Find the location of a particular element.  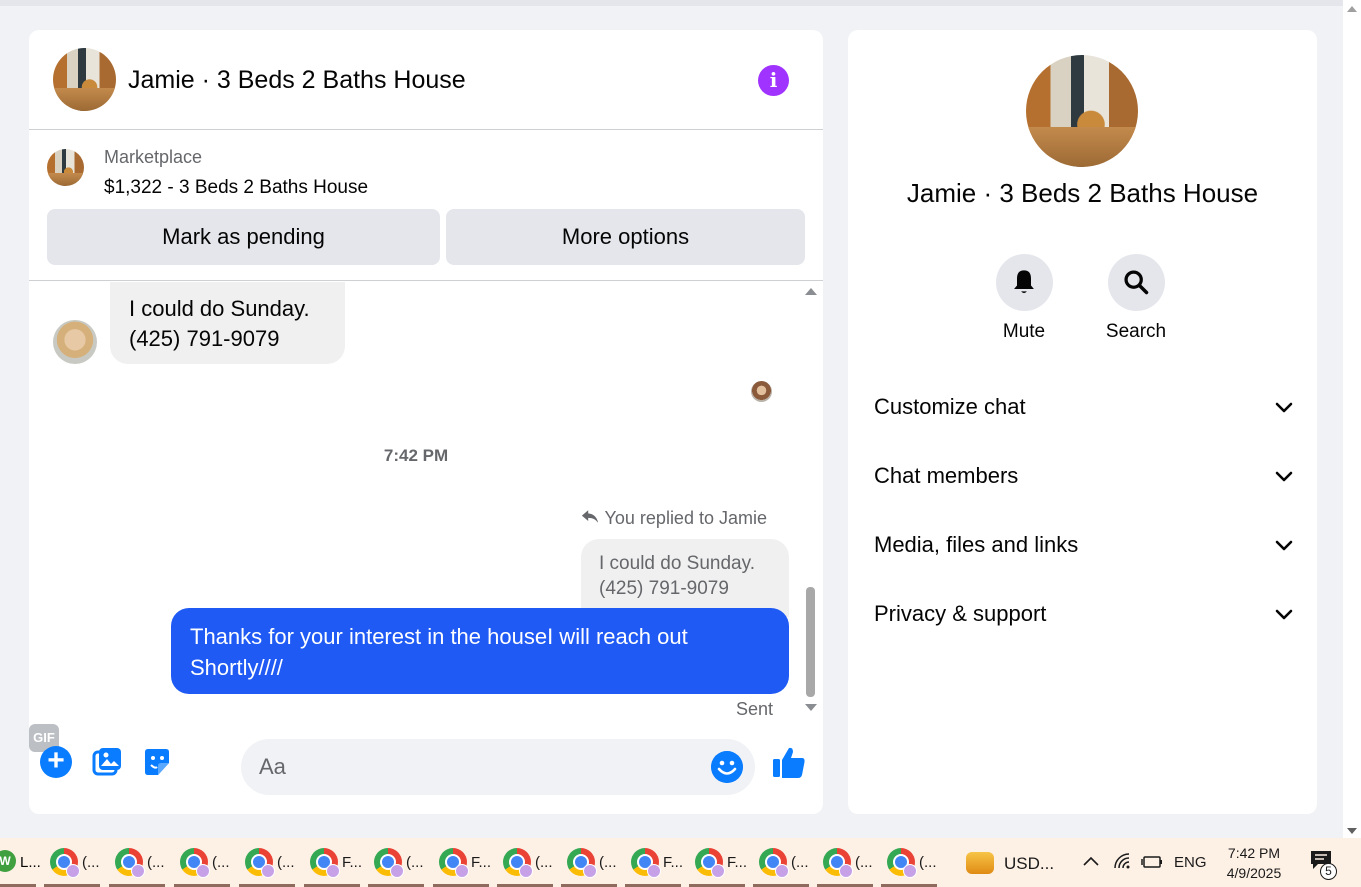

sticker-icon is located at coordinates (157, 762).